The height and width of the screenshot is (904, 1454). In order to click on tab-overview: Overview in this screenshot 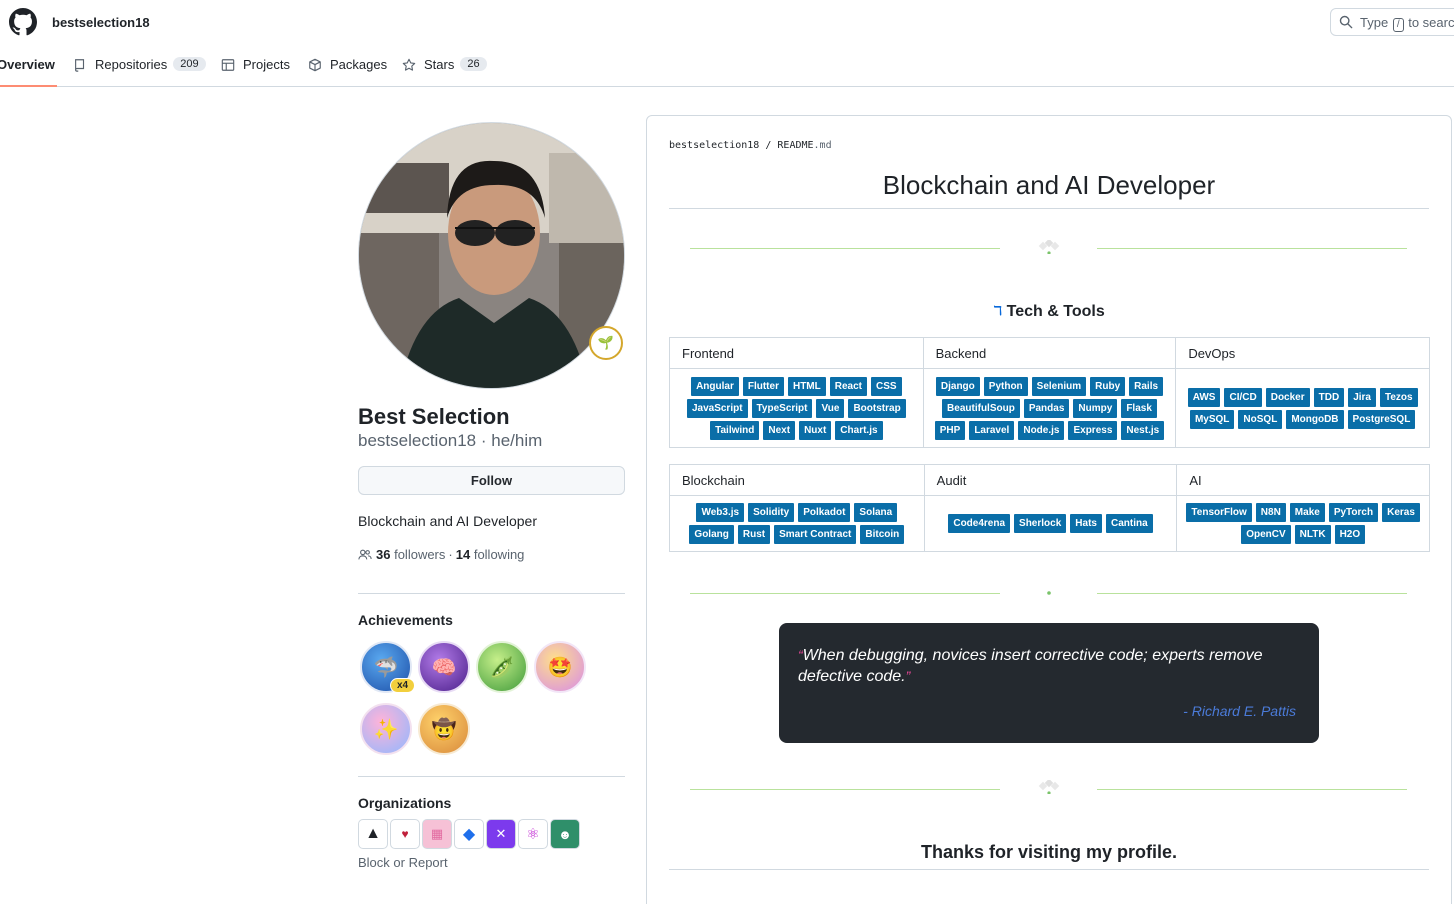, I will do `click(28, 68)`.